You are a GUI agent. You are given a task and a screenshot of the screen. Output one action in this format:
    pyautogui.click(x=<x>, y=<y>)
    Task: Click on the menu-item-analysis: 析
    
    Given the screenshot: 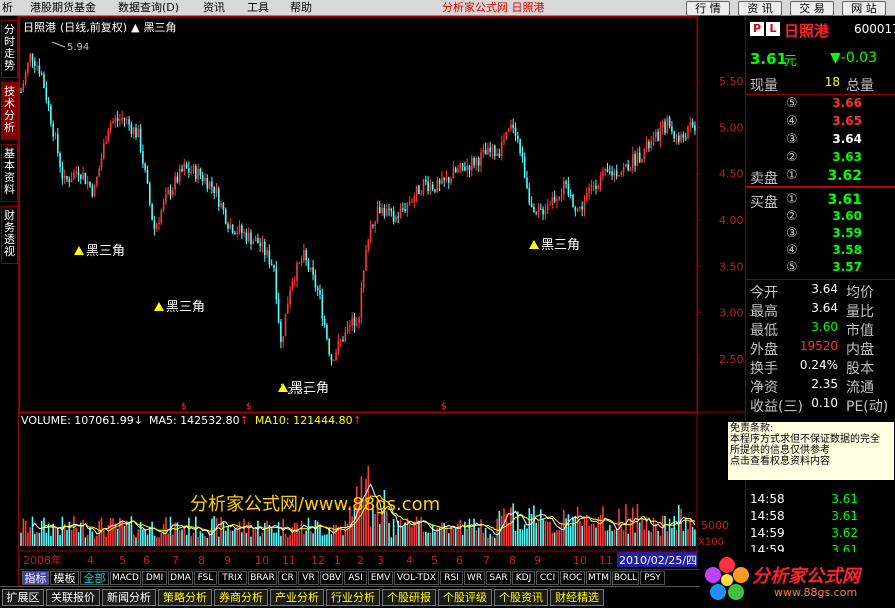 What is the action you would take?
    pyautogui.click(x=7, y=8)
    